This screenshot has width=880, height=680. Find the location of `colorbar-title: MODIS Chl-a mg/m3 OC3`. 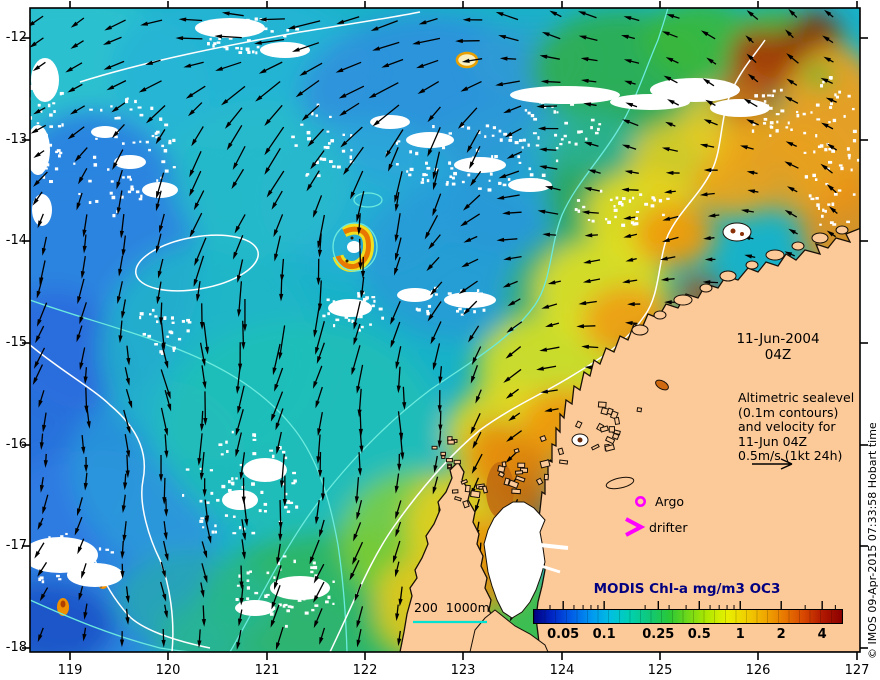

colorbar-title: MODIS Chl-a mg/m3 OC3 is located at coordinates (687, 589).